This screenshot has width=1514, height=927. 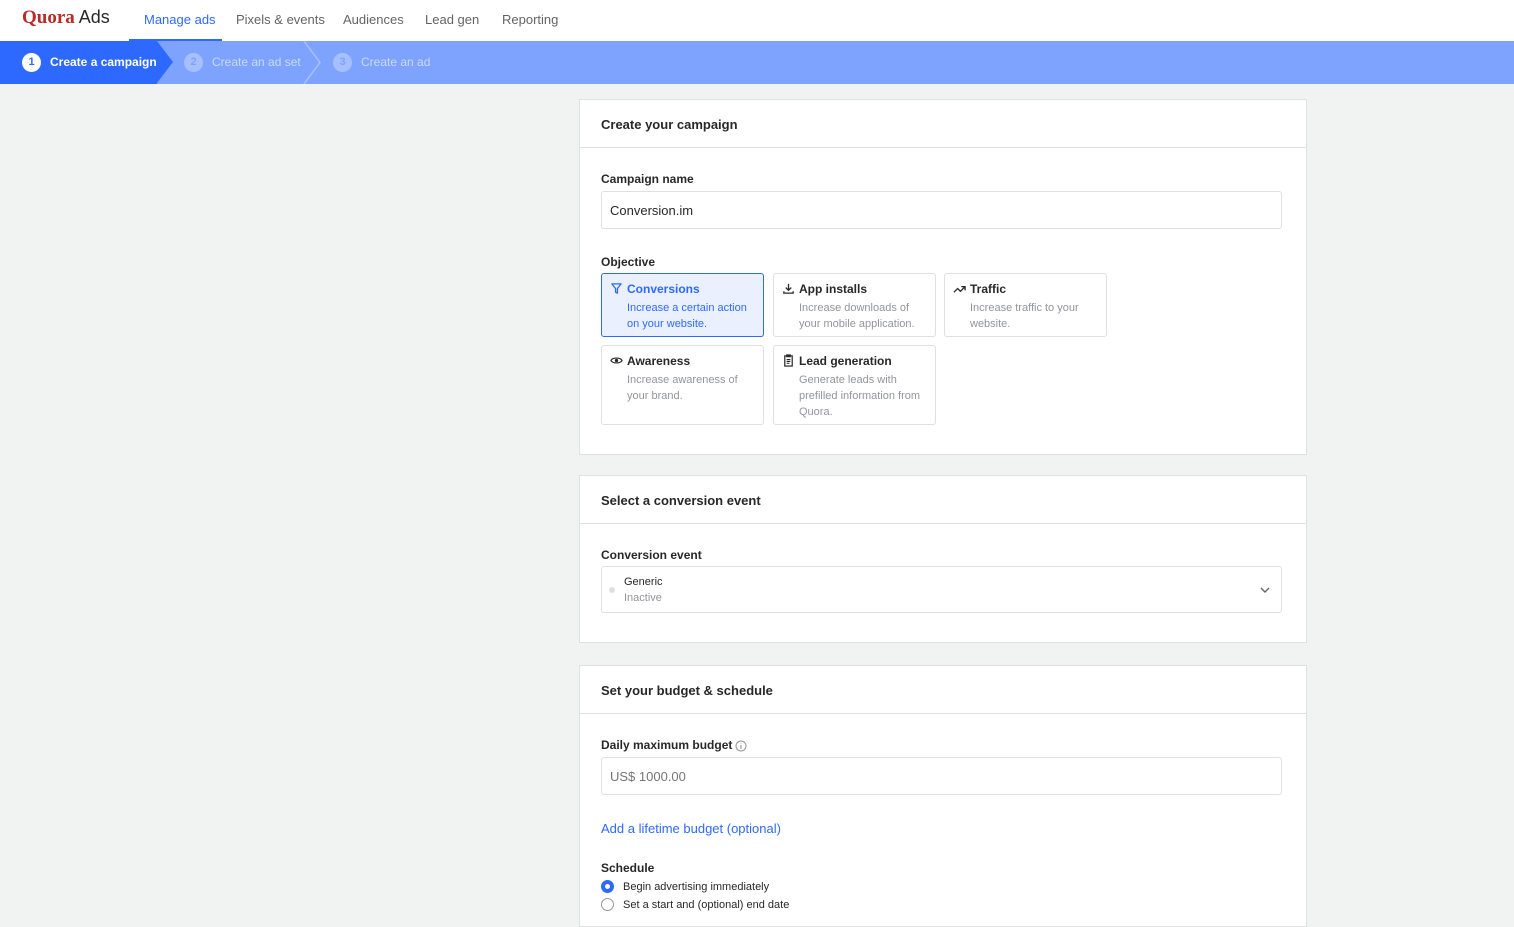 I want to click on quora-ads-logo: Quora Ads, so click(x=66, y=18).